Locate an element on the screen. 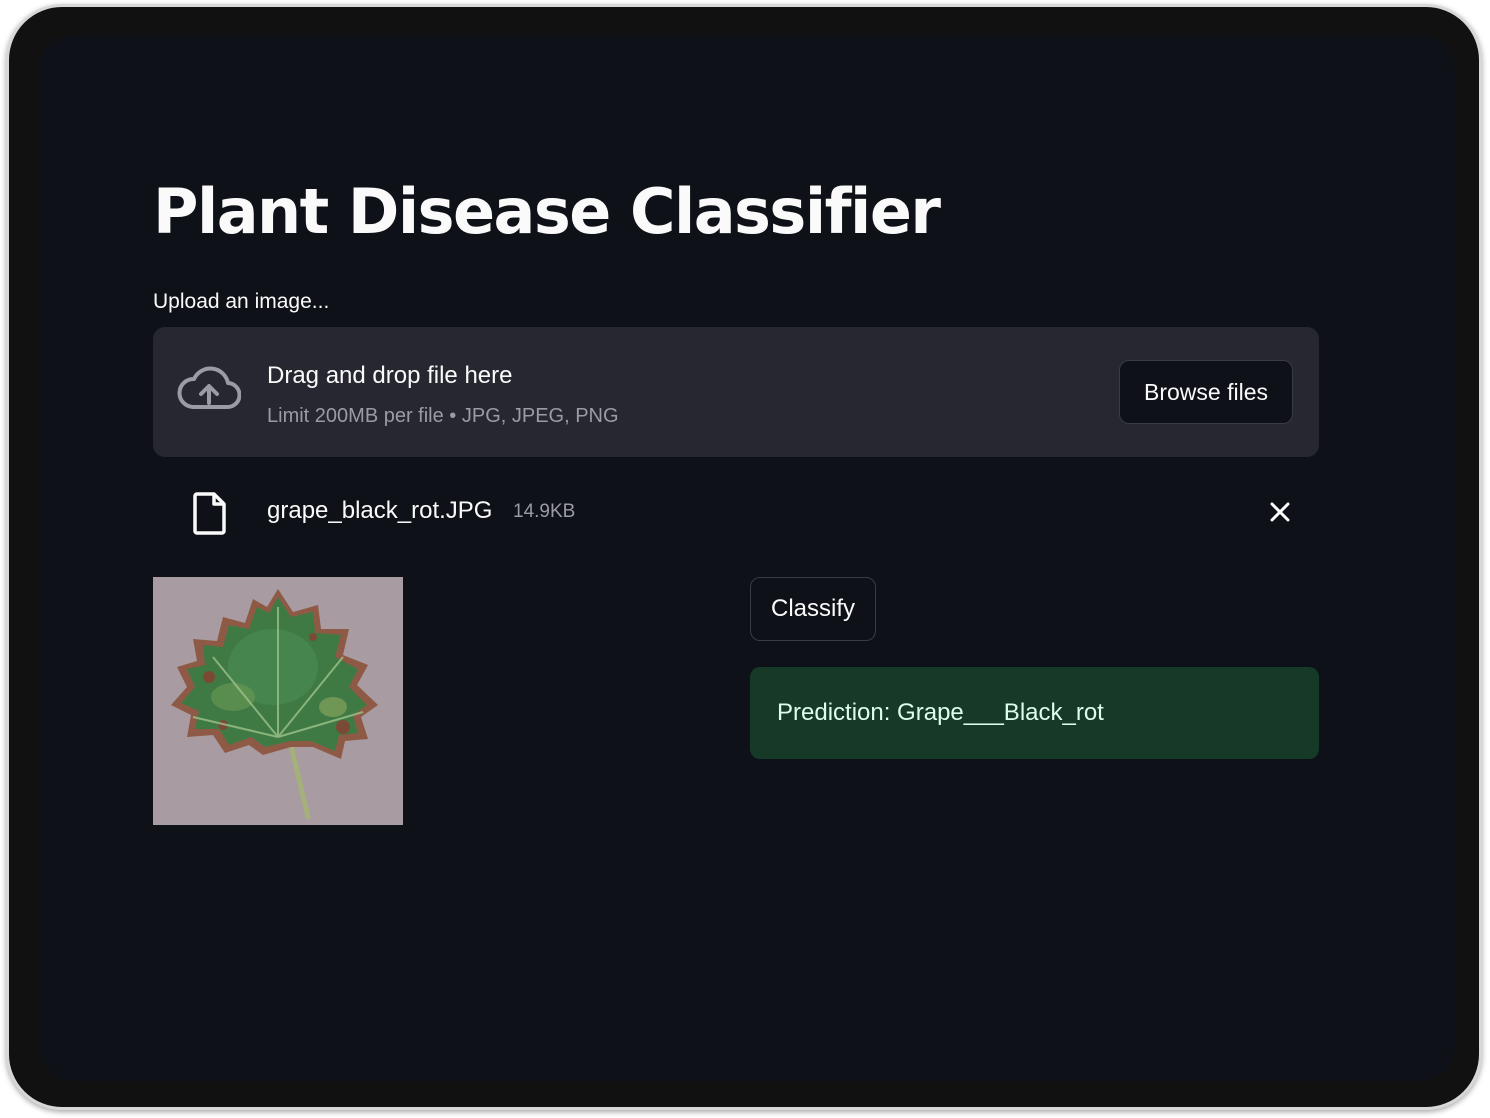 The width and height of the screenshot is (1490, 1118). remove-file-button is located at coordinates (1280, 512).